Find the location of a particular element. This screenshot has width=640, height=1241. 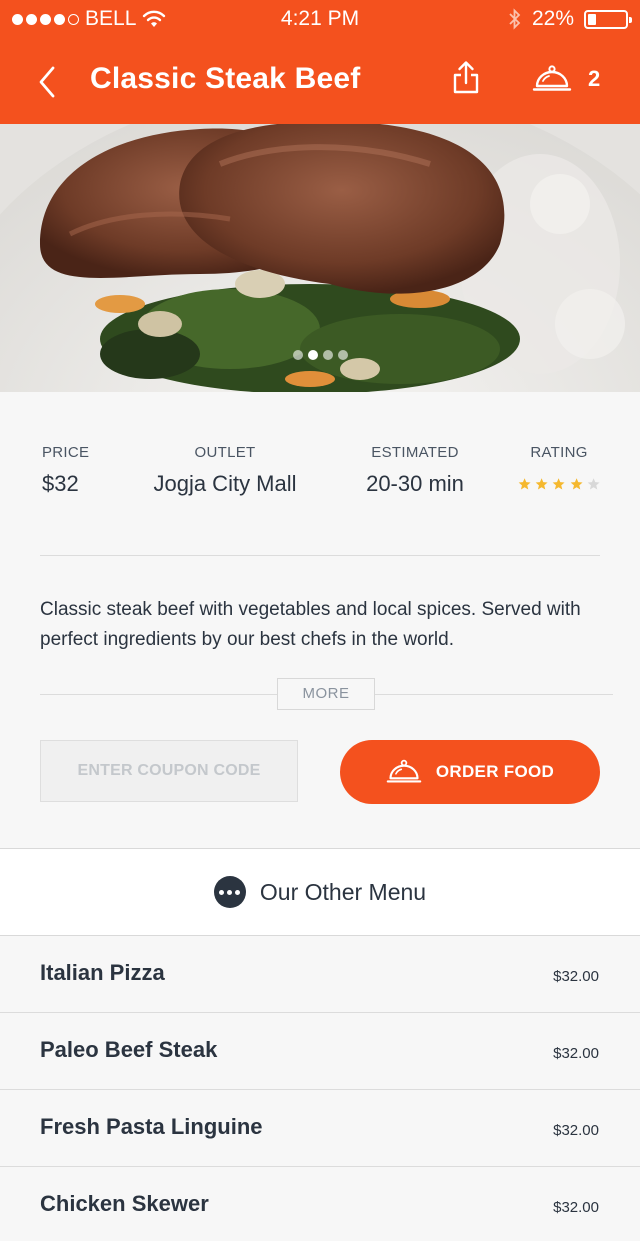

list-item: Paleo Beef Steak $32.00 is located at coordinates (320, 1051).